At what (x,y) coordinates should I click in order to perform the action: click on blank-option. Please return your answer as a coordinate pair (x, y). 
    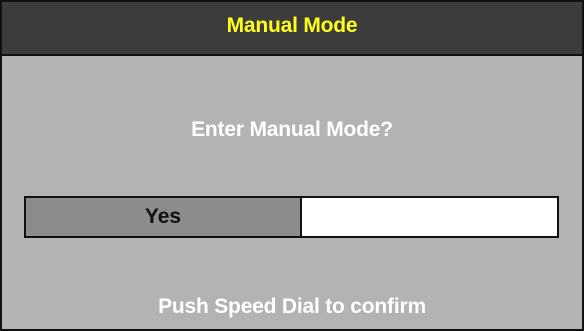
    Looking at the image, I should click on (429, 217).